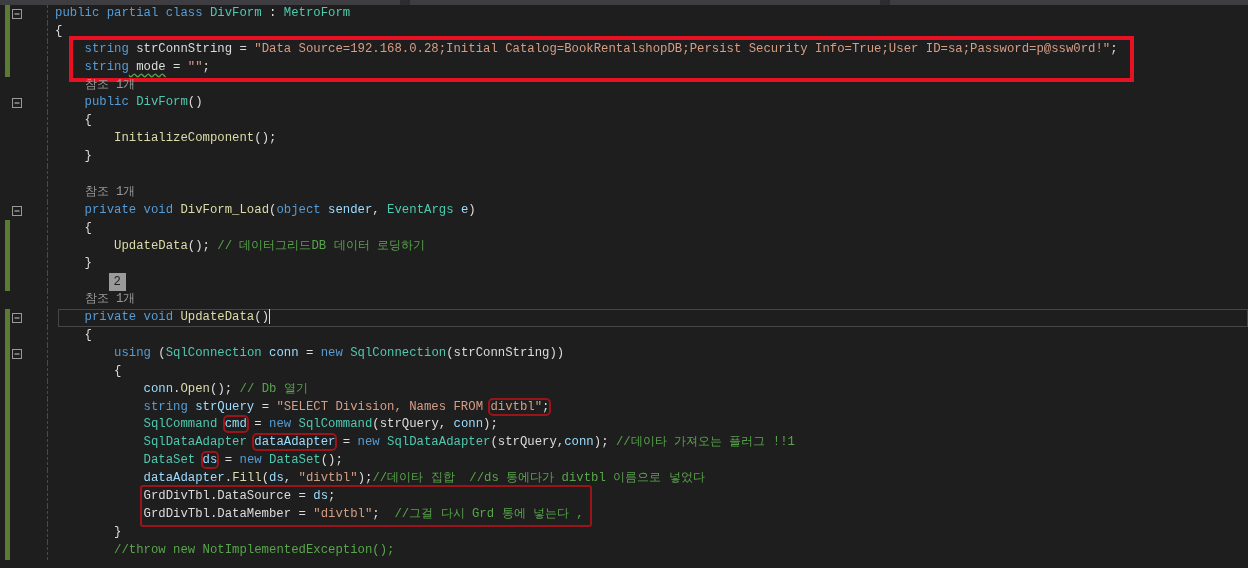 The height and width of the screenshot is (568, 1248). Describe the element at coordinates (469, 443) in the screenshot. I see `code-line: SqlDataAdapter dataAdapter = new SqlDataAdapter(strQuery,conn); //데이타 가져오는 플러그 !!1` at that location.